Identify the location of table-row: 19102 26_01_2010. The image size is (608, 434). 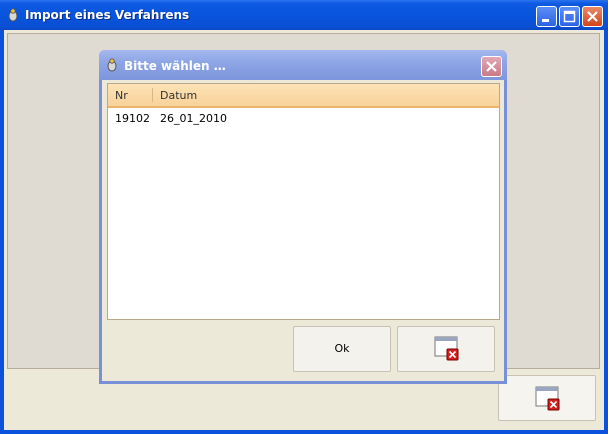
(303, 119).